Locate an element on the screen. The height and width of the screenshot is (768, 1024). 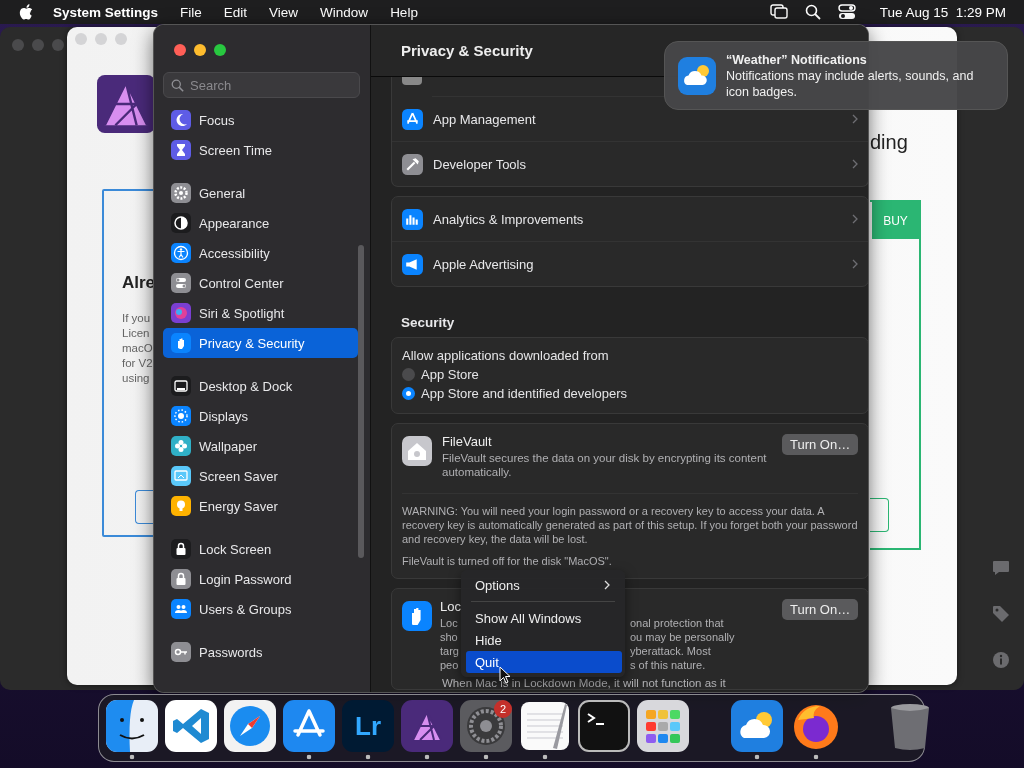
card-text-line: macO is located at coordinates (137, 348).